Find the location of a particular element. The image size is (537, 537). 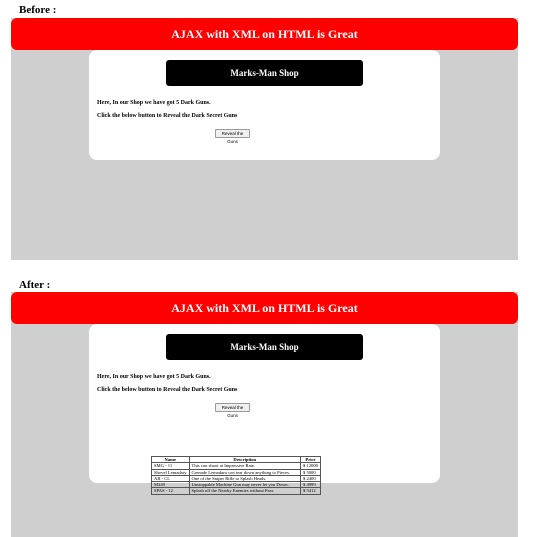

gun-name-cell: SPAS - 12 is located at coordinates (170, 491).